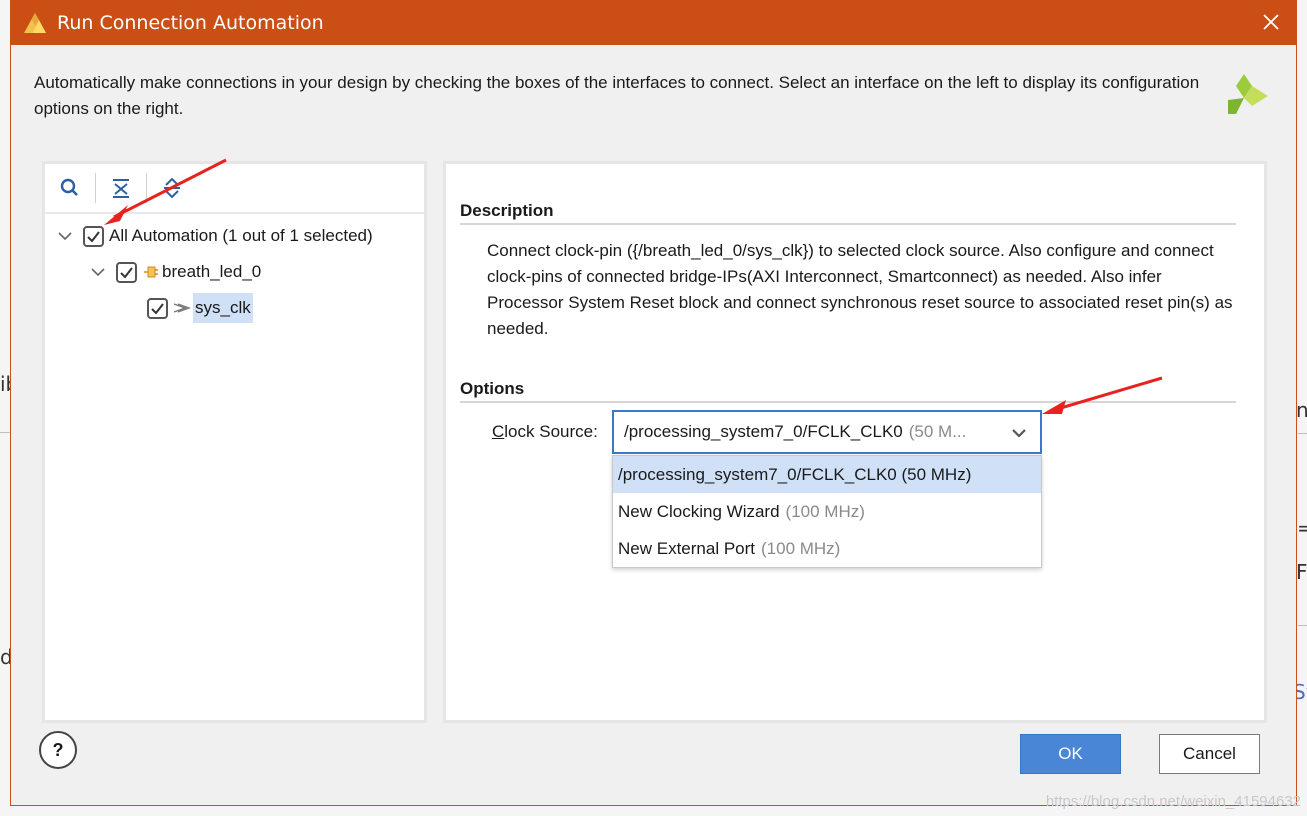  I want to click on dropdown-option: /processing_system7_0/FCLK_CLK0 (50 MHz), so click(827, 474).